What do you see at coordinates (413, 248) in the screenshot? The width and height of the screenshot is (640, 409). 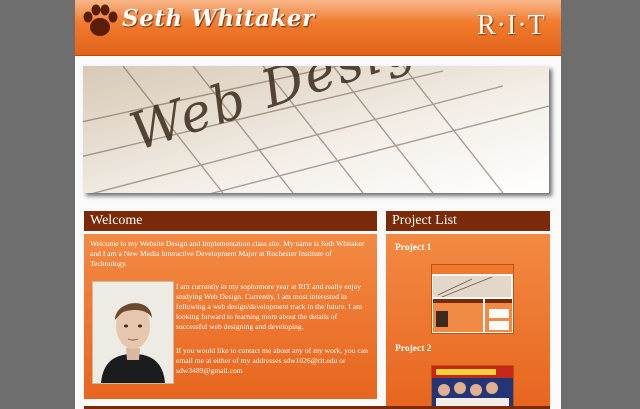 I see `project-1-title: Project 1` at bounding box center [413, 248].